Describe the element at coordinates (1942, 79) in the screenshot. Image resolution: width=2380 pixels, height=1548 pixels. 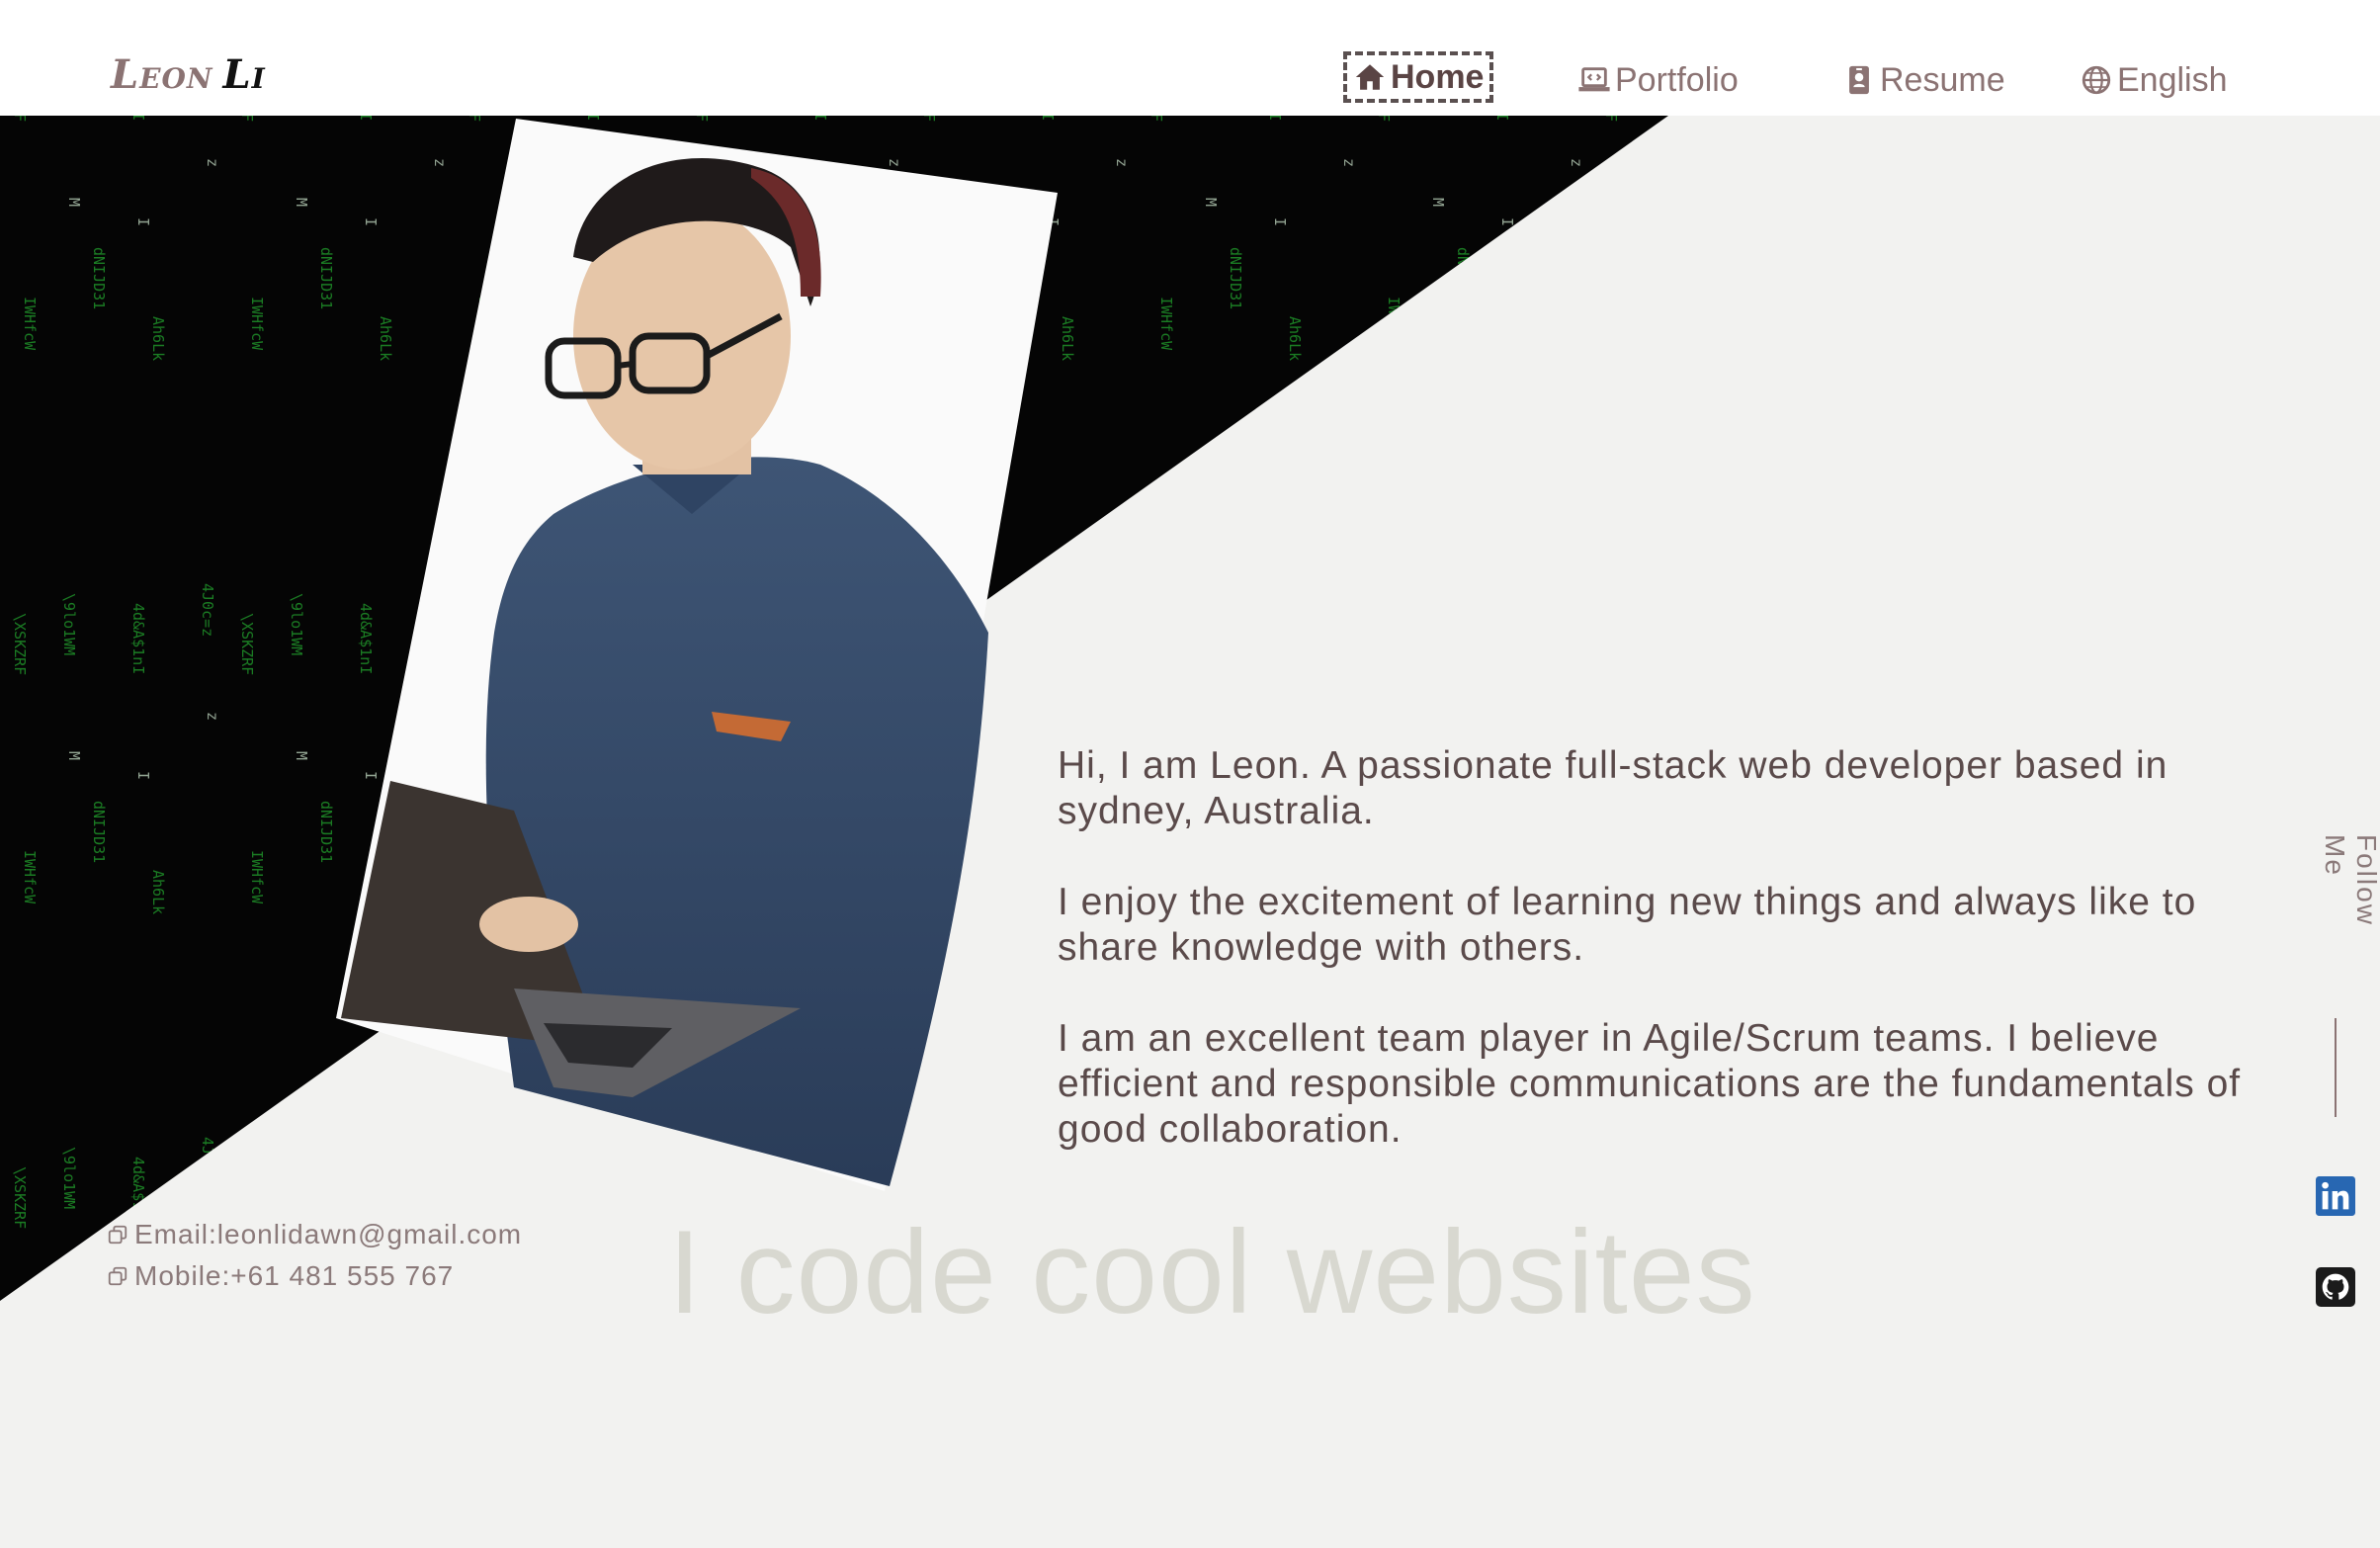
I see `nav-resume-label: Resume` at that location.